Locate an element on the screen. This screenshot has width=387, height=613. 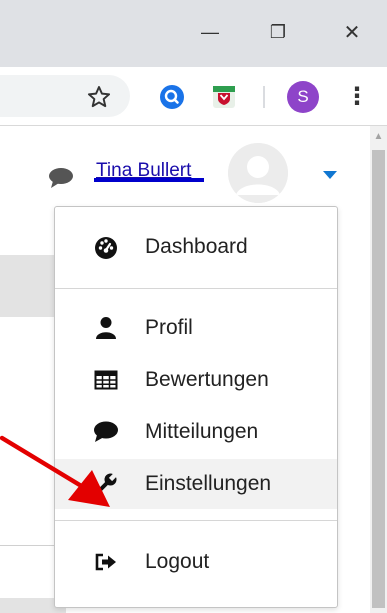
avatar is located at coordinates (258, 173).